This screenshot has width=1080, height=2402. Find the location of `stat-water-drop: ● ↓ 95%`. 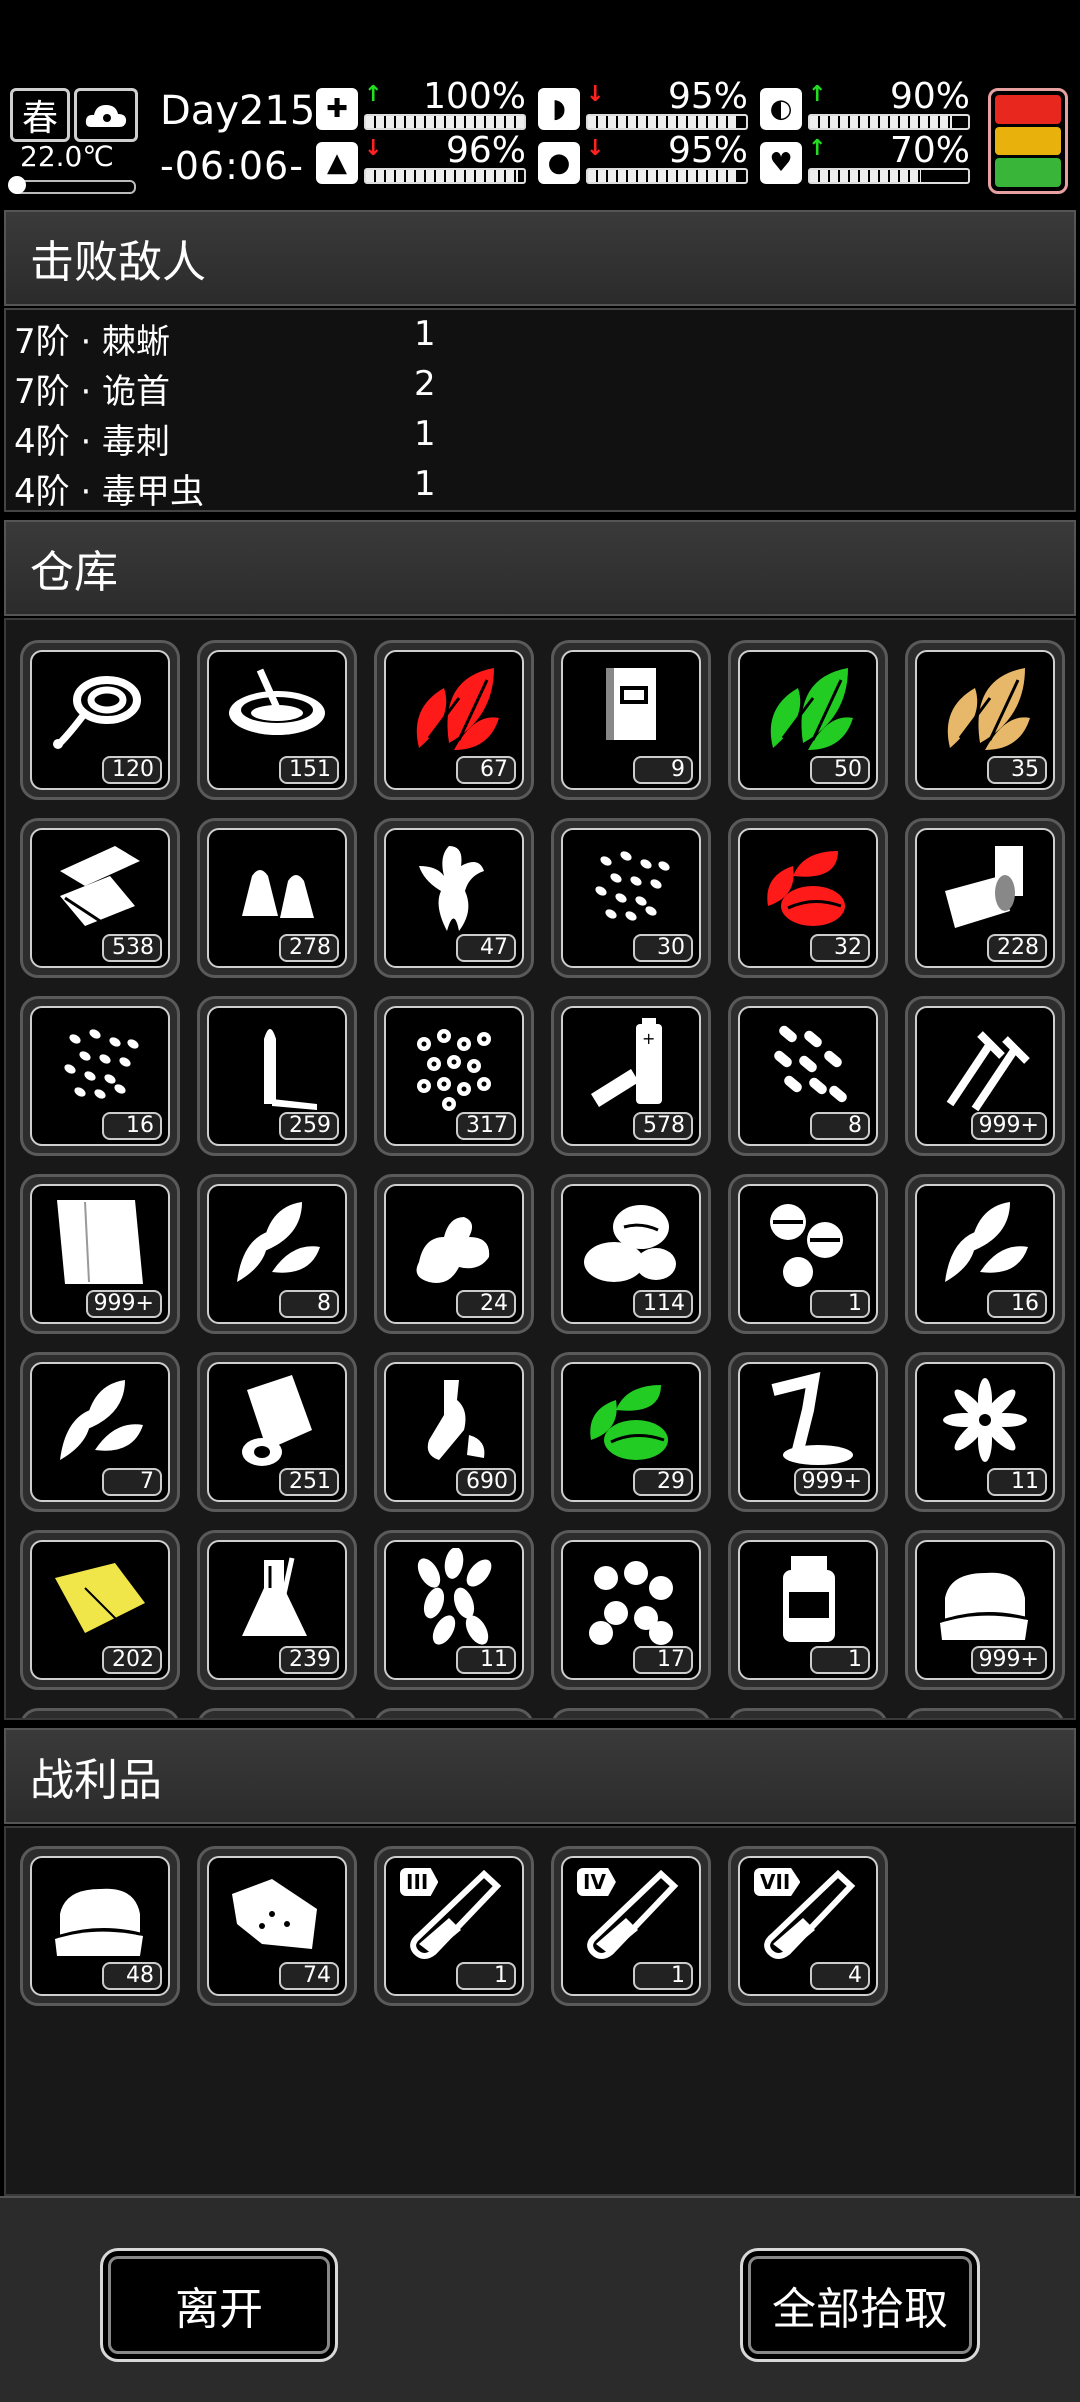

stat-water-drop: ● ↓ 95% is located at coordinates (643, 159).